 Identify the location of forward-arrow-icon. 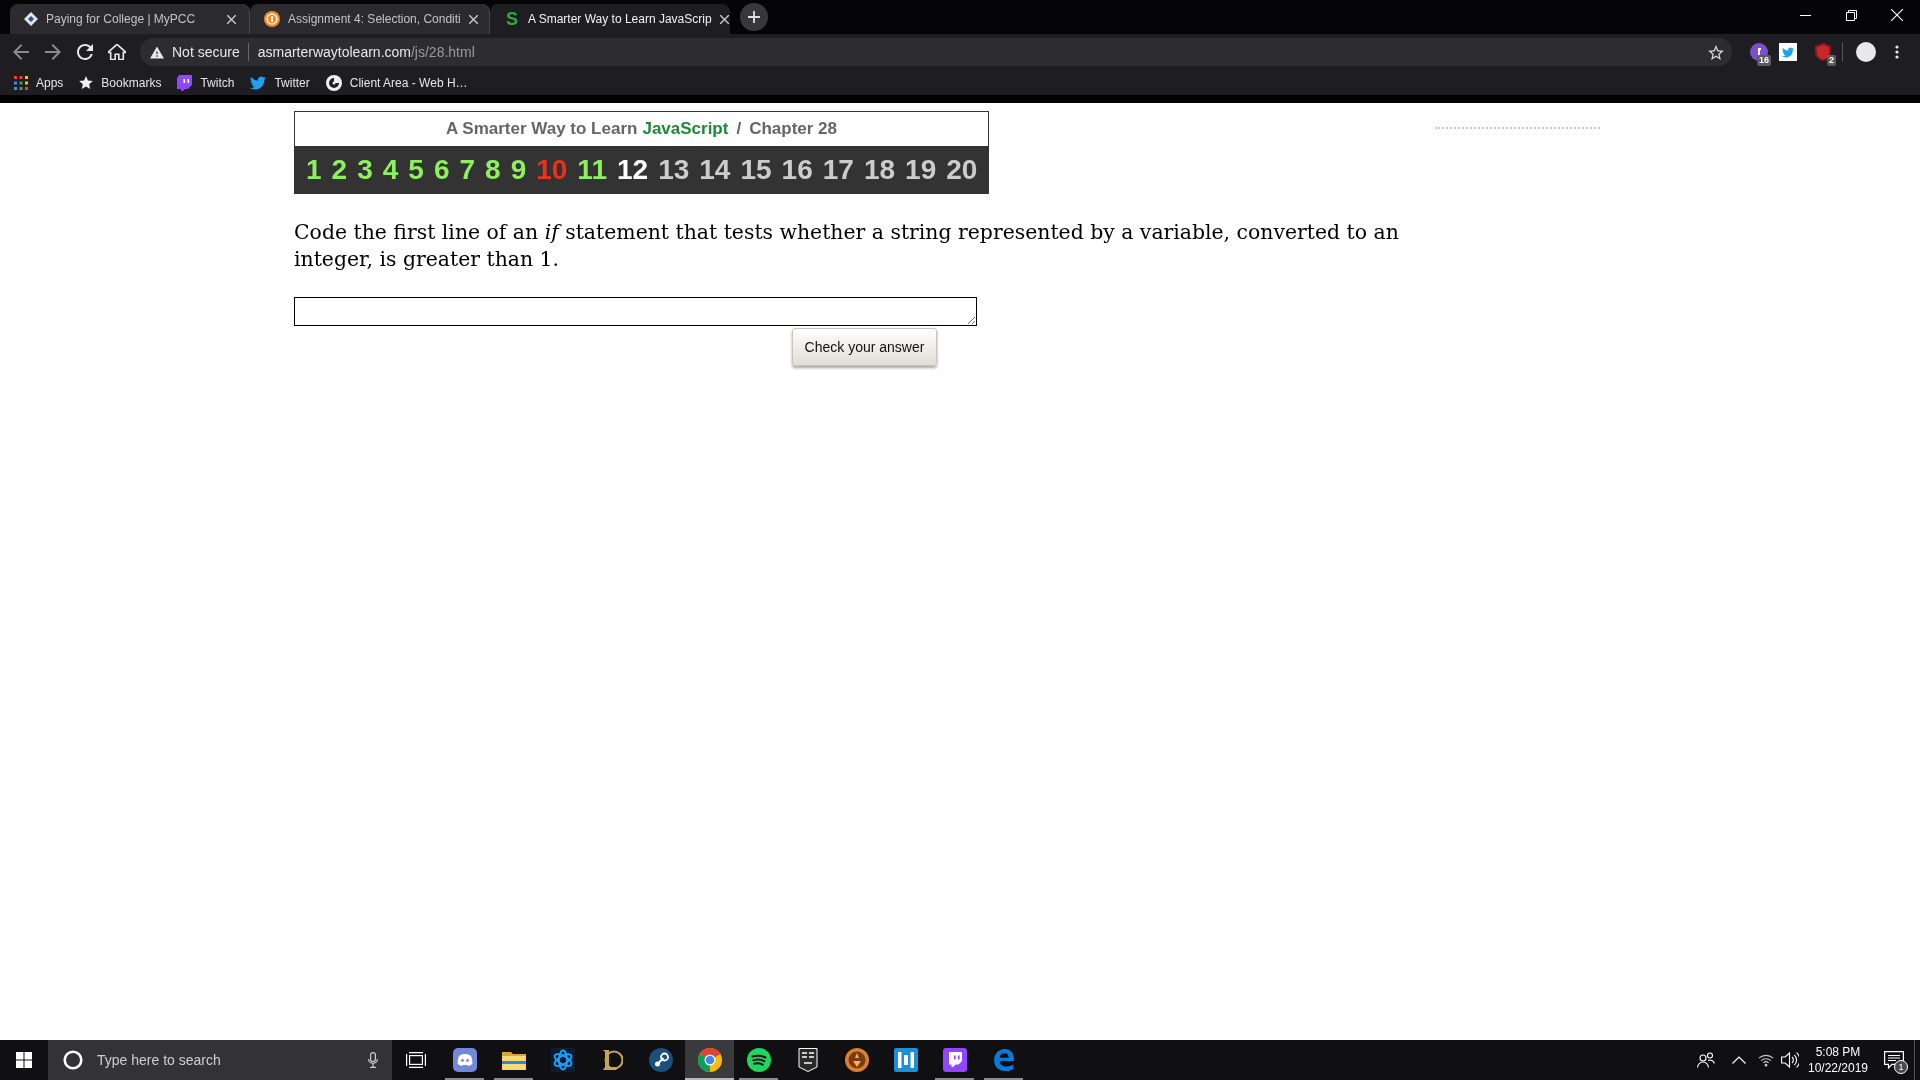
(53, 52).